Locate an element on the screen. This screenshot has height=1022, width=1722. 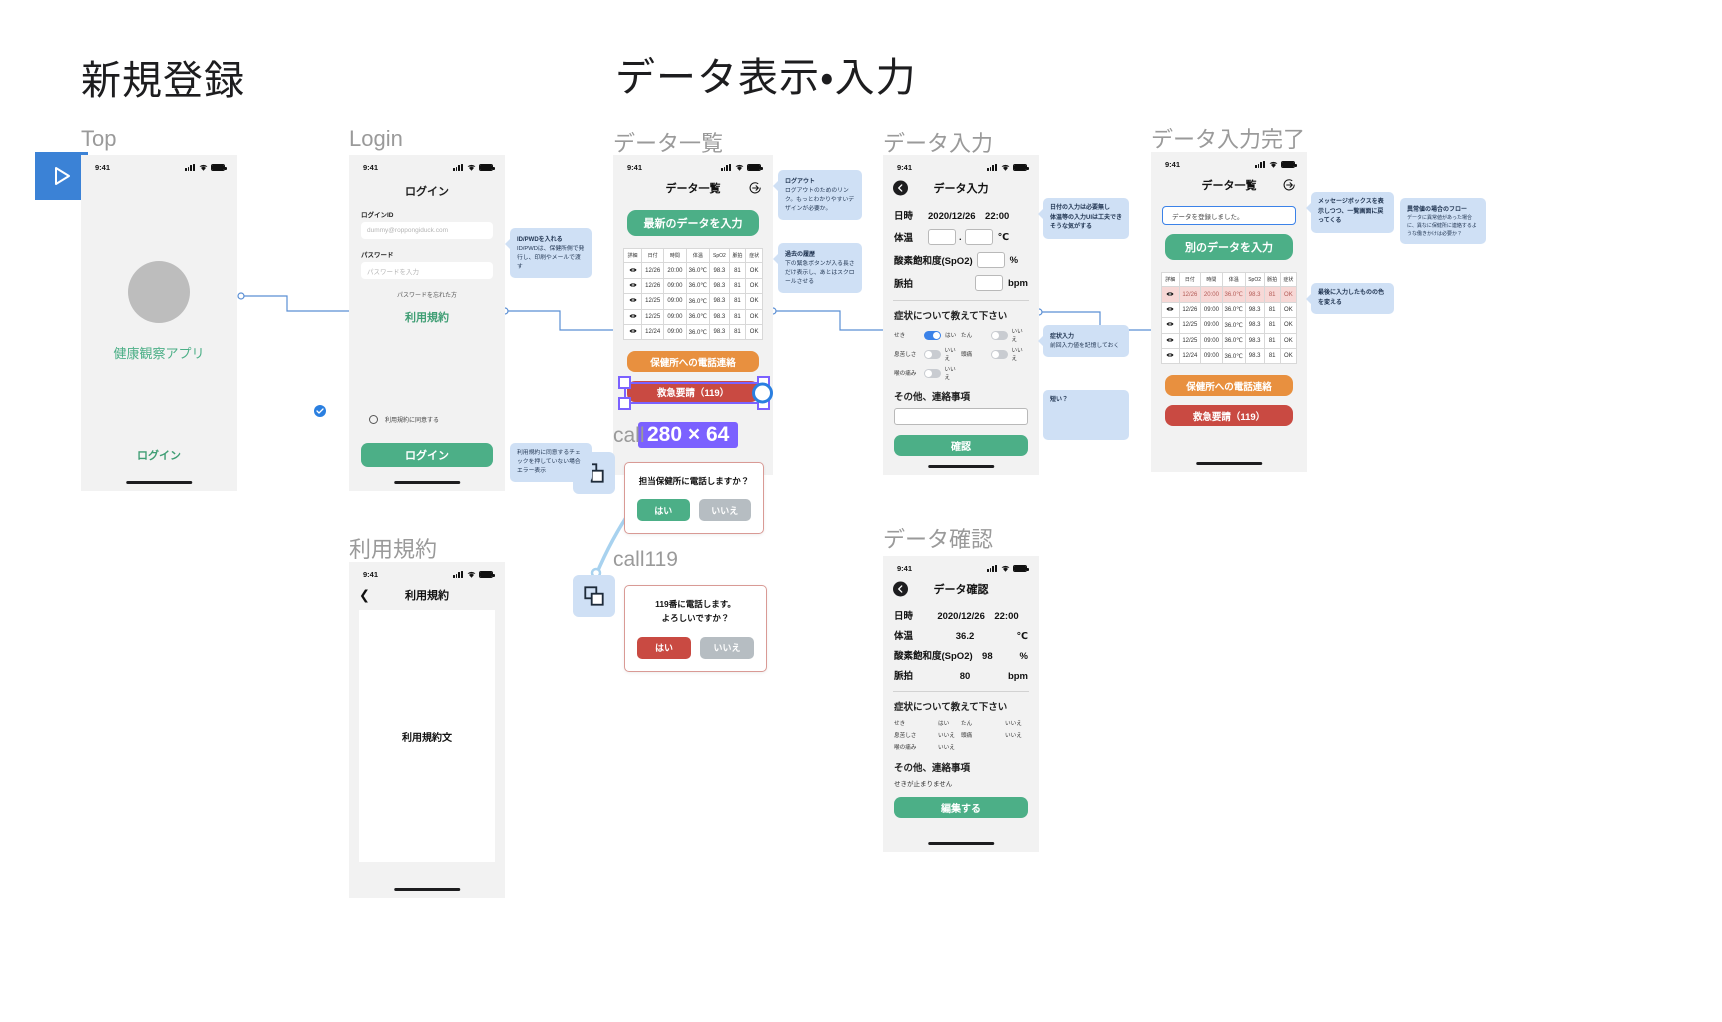
login-button: ログイン is located at coordinates (427, 455).